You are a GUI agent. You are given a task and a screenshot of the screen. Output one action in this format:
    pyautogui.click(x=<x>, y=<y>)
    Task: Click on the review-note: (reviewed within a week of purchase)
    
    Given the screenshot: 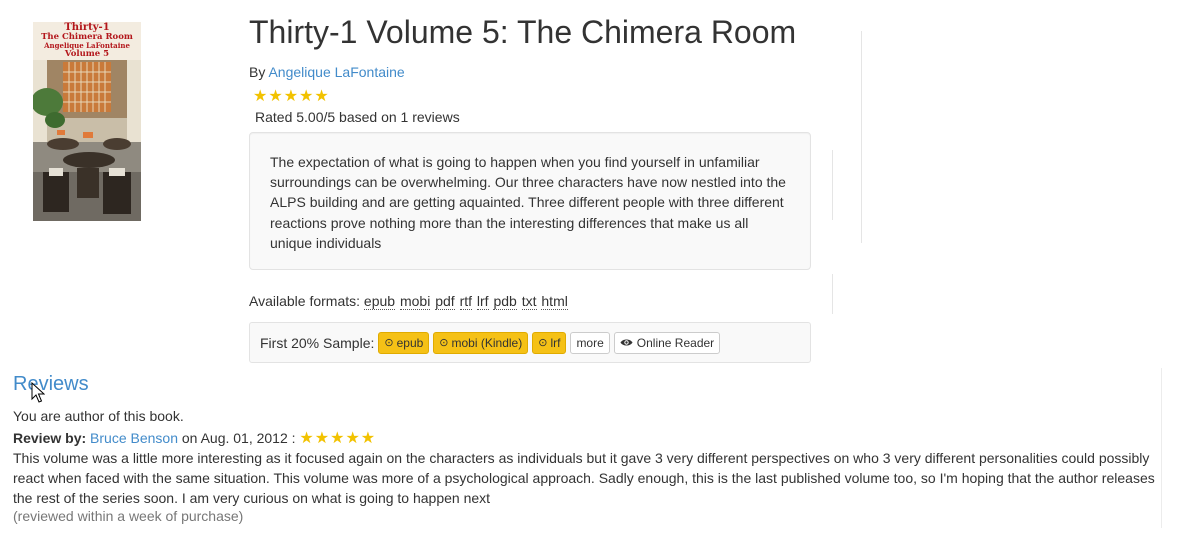 What is the action you would take?
    pyautogui.click(x=128, y=516)
    